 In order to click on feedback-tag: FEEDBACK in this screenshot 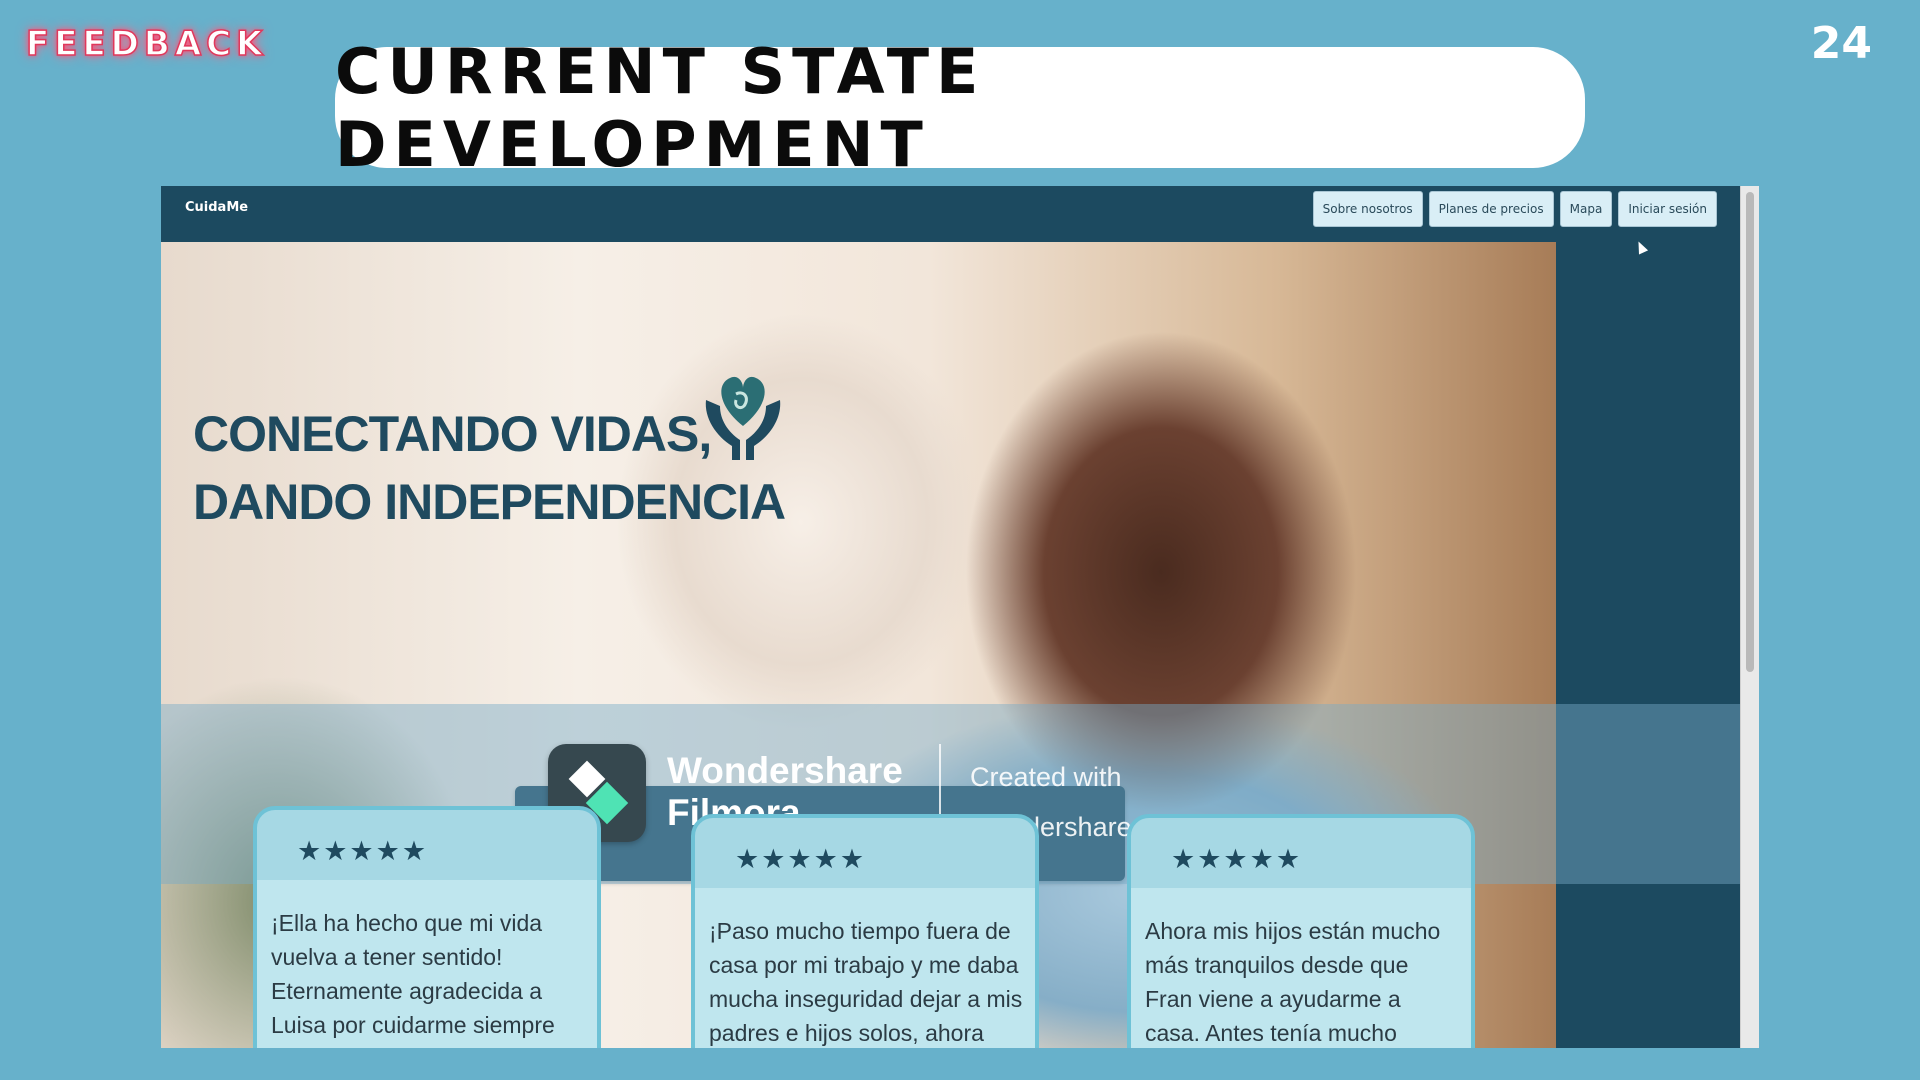, I will do `click(146, 44)`.